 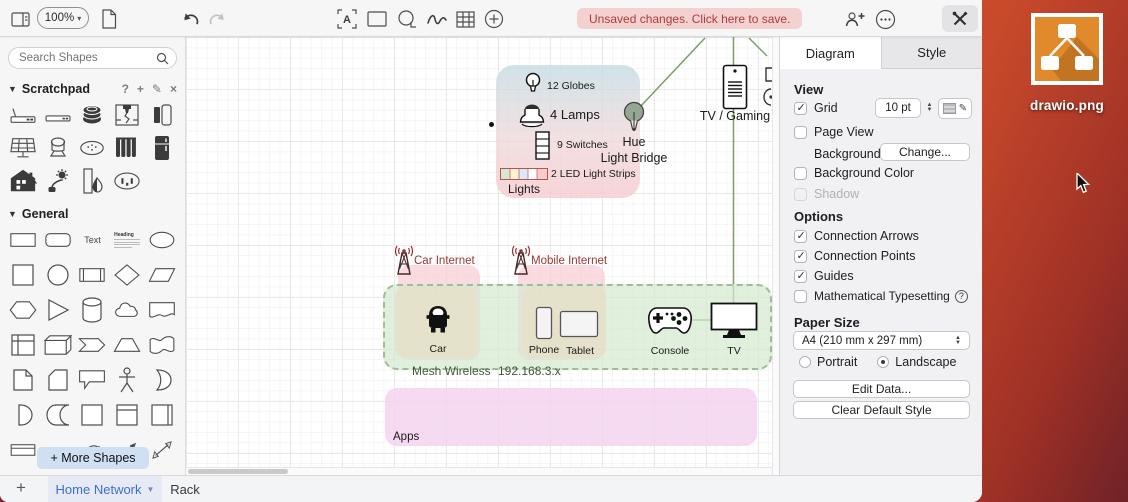 I want to click on page-tab-rack: Rack, so click(x=185, y=489).